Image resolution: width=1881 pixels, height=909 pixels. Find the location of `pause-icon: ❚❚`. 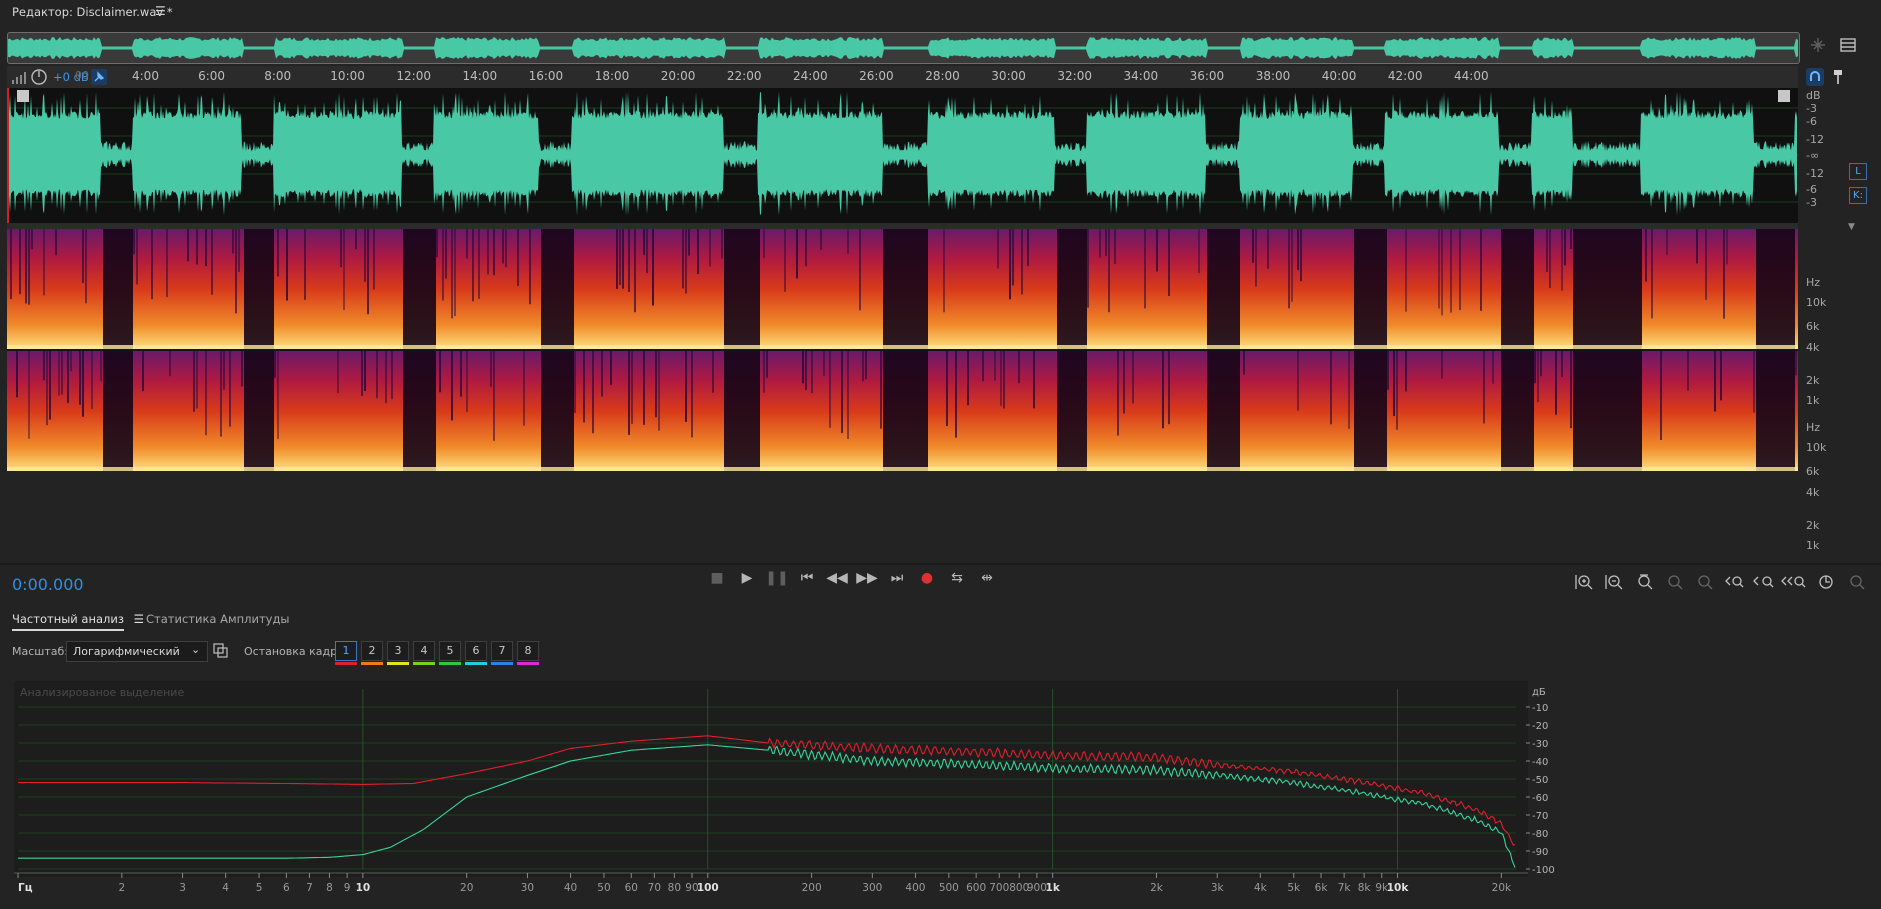

pause-icon: ❚❚ is located at coordinates (777, 578).